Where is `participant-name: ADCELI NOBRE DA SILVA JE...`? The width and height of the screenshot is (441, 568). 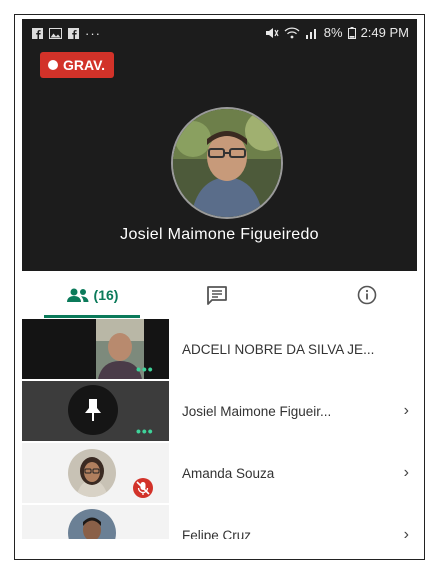
participant-name: ADCELI NOBRE DA SILVA JE... is located at coordinates (278, 349).